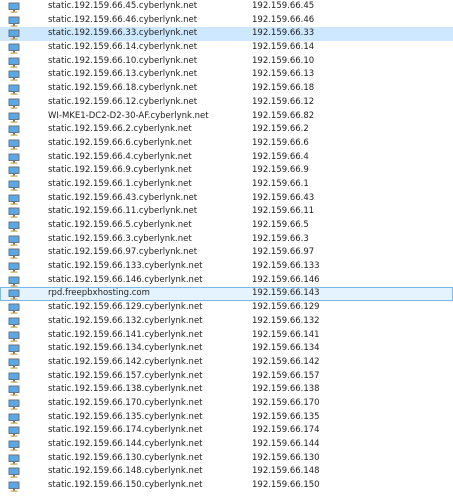 The width and height of the screenshot is (453, 500). Describe the element at coordinates (123, 211) in the screenshot. I see `host-name: static.192.159.66.11.cyberlynk.net` at that location.